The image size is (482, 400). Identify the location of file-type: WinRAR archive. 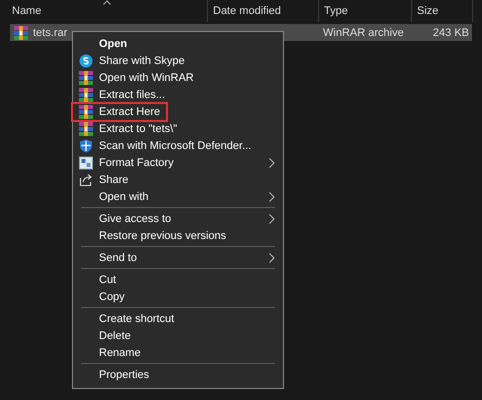
(363, 32).